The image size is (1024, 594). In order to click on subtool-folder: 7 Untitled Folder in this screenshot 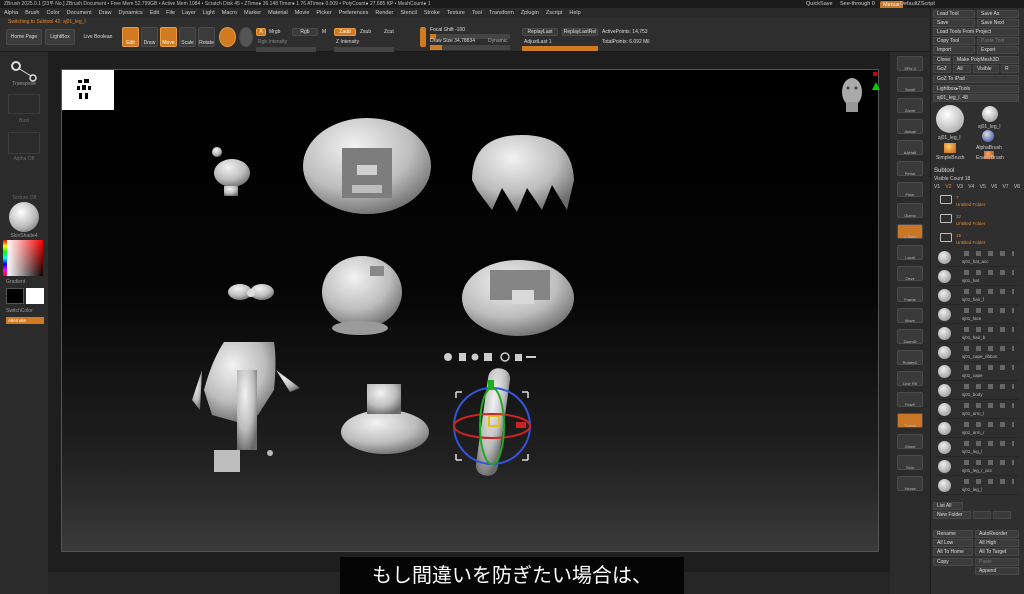, I will do `click(977, 202)`.